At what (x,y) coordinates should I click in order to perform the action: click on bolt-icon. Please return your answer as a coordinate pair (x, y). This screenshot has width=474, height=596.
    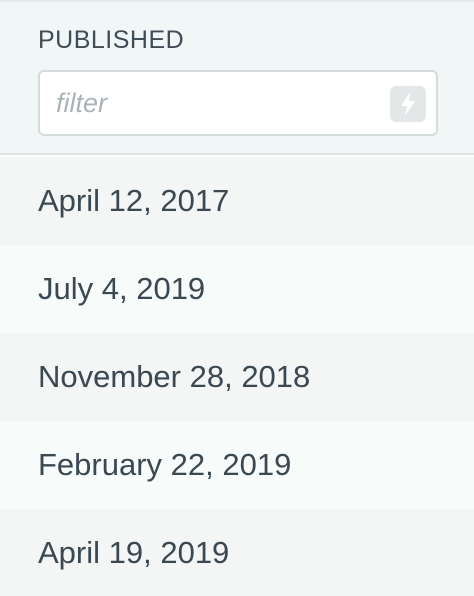
    Looking at the image, I should click on (408, 104).